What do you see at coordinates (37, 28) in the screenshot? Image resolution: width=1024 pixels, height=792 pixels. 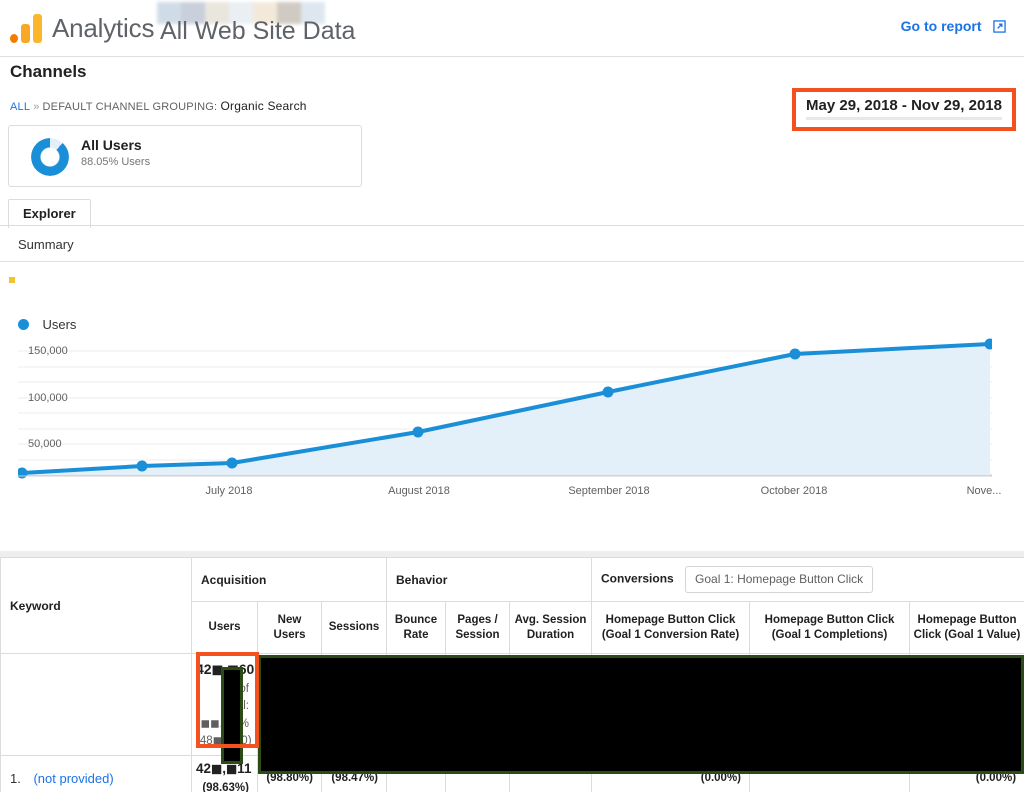 I see `logo-bar-tall` at bounding box center [37, 28].